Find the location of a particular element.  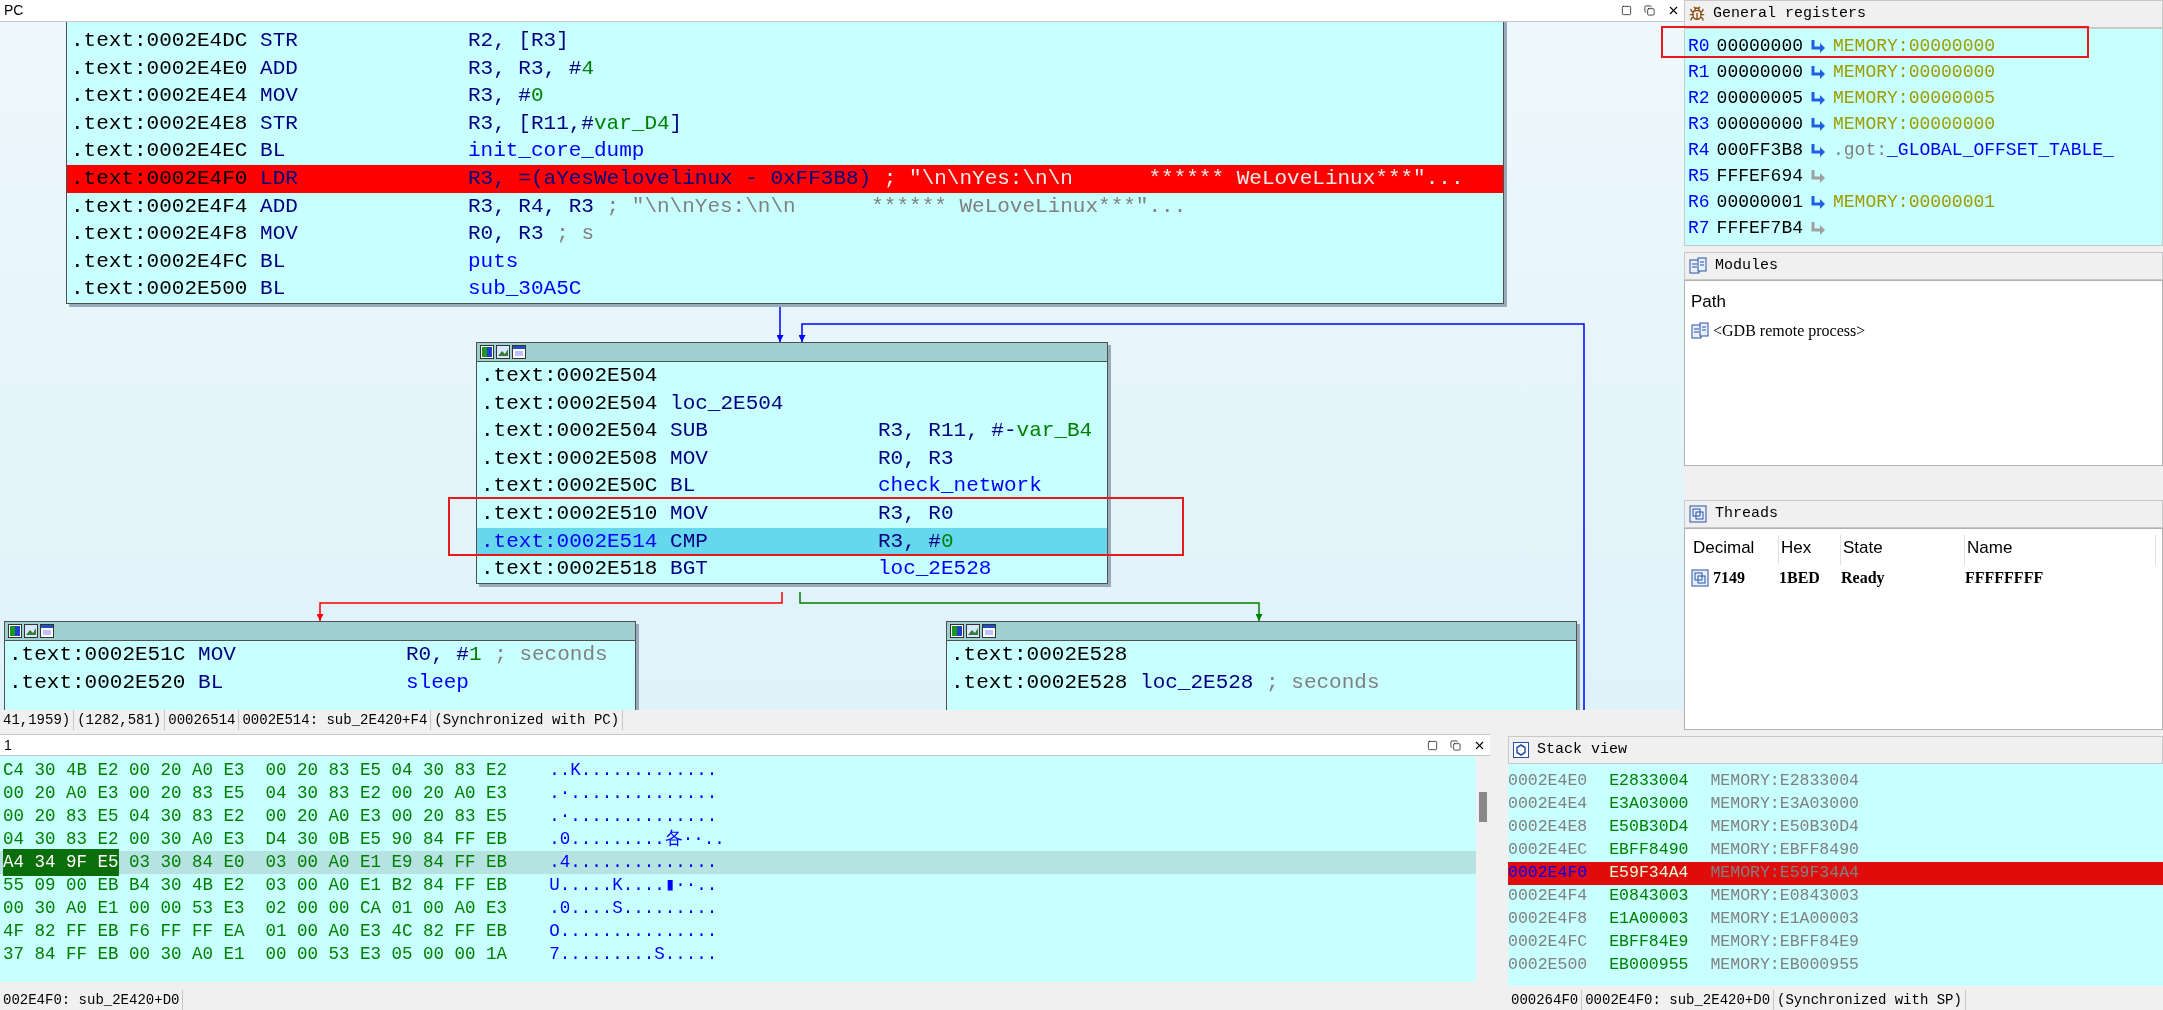

status-text: 0002E4F0: sub_2E420+D0 is located at coordinates (1678, 1000).